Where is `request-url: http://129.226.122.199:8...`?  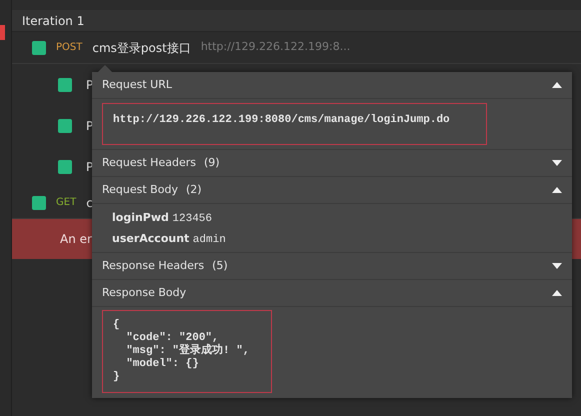 request-url: http://129.226.122.199:8... is located at coordinates (275, 47).